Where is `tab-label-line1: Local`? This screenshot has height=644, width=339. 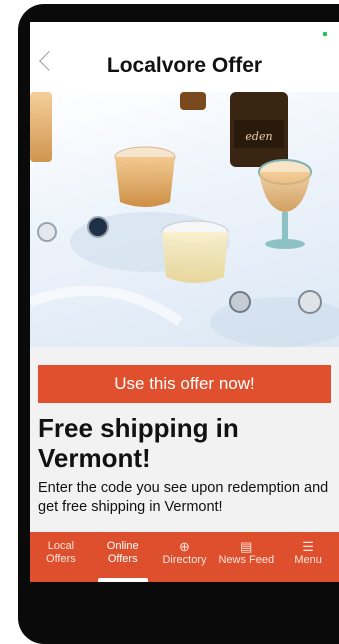 tab-label-line1: Local is located at coordinates (61, 546).